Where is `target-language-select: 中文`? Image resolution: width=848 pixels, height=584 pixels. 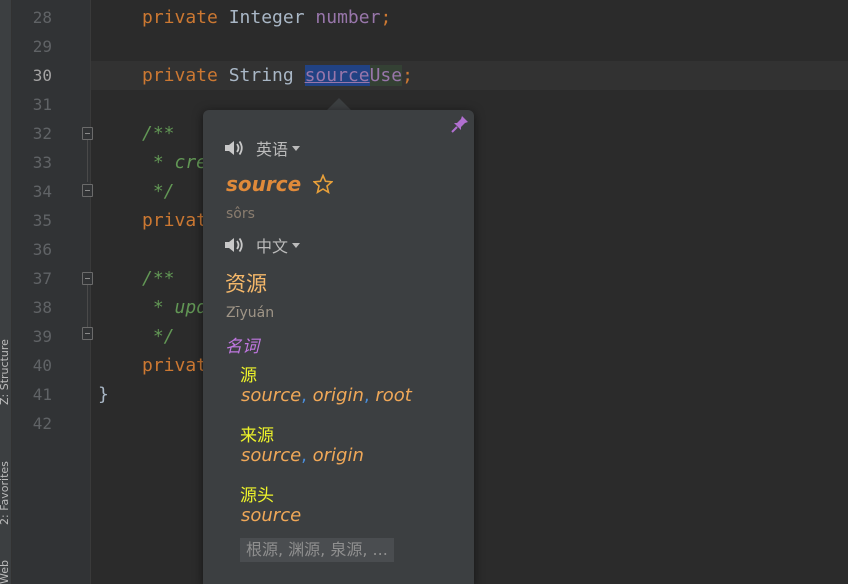 target-language-select: 中文 is located at coordinates (272, 245).